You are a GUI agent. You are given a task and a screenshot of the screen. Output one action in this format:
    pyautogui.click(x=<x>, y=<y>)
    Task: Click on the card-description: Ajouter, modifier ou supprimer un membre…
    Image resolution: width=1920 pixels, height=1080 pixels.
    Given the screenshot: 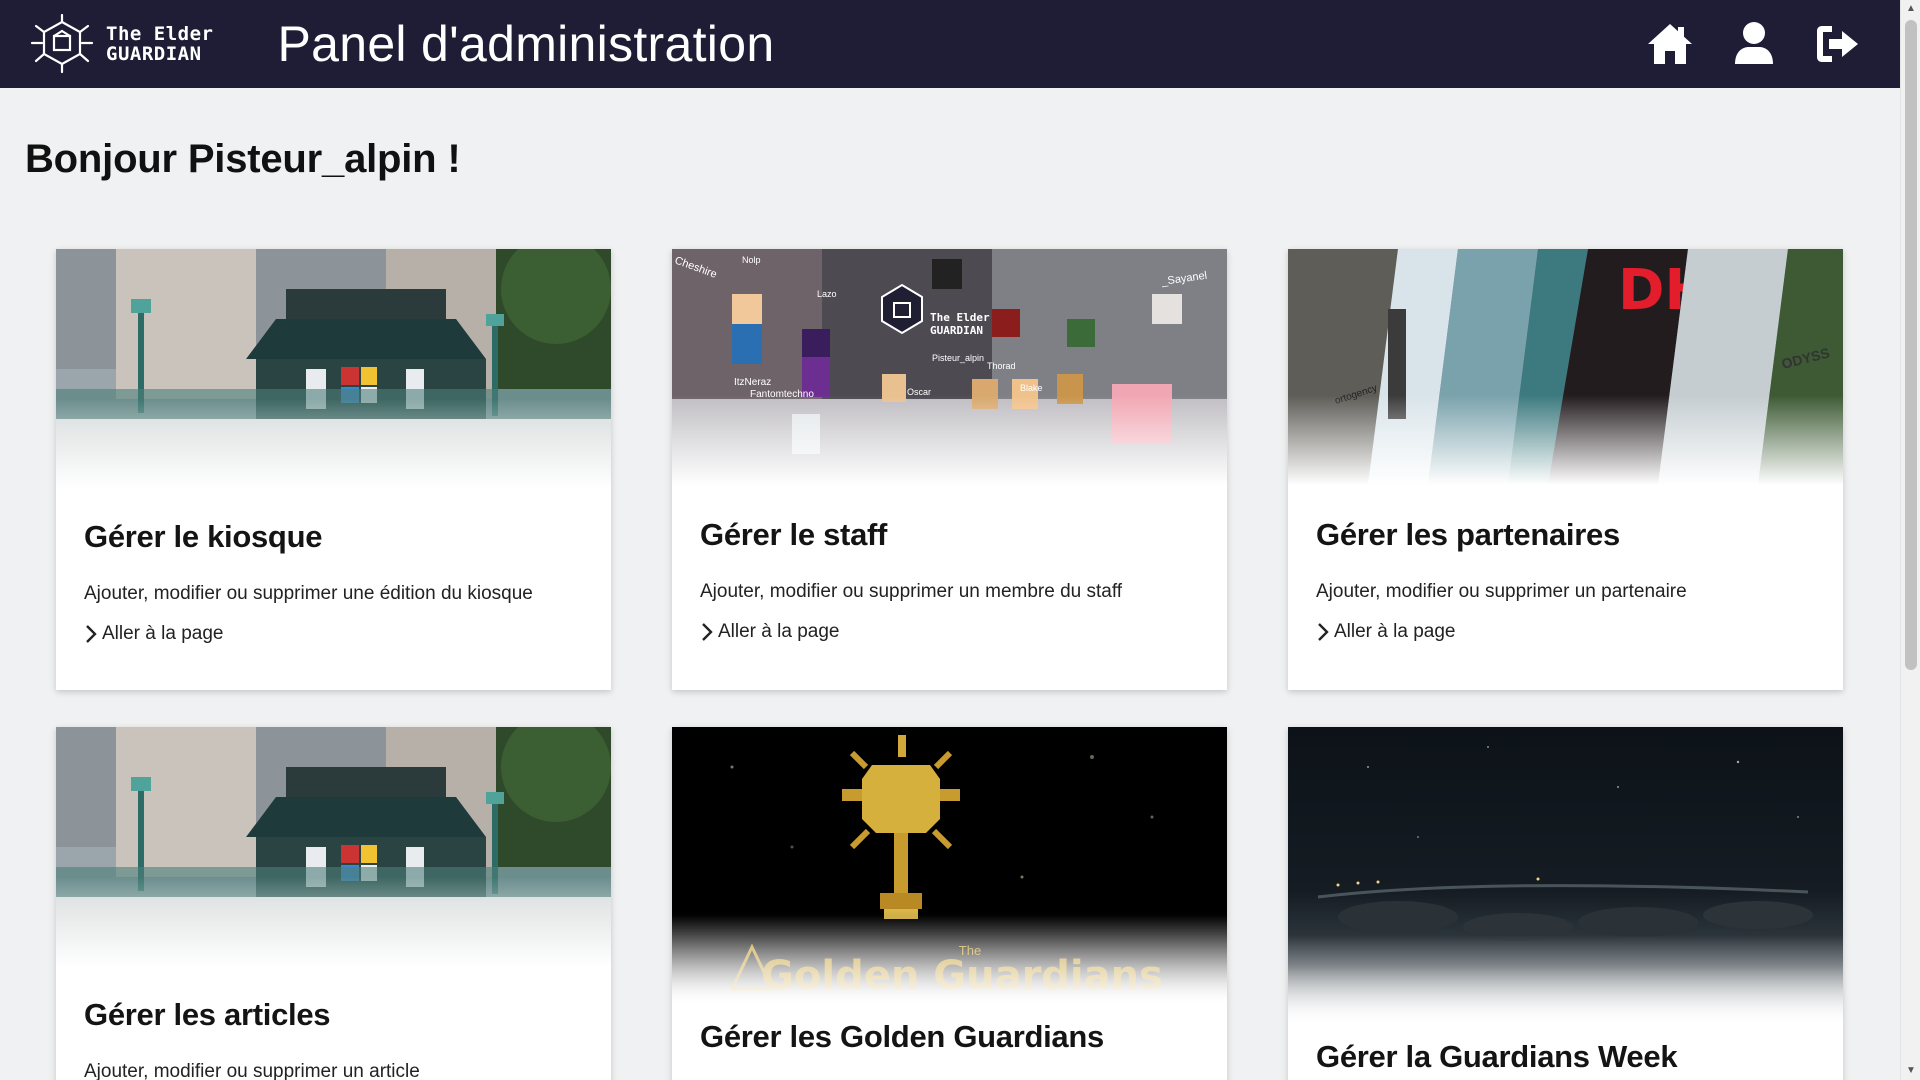 What is the action you would take?
    pyautogui.click(x=911, y=591)
    